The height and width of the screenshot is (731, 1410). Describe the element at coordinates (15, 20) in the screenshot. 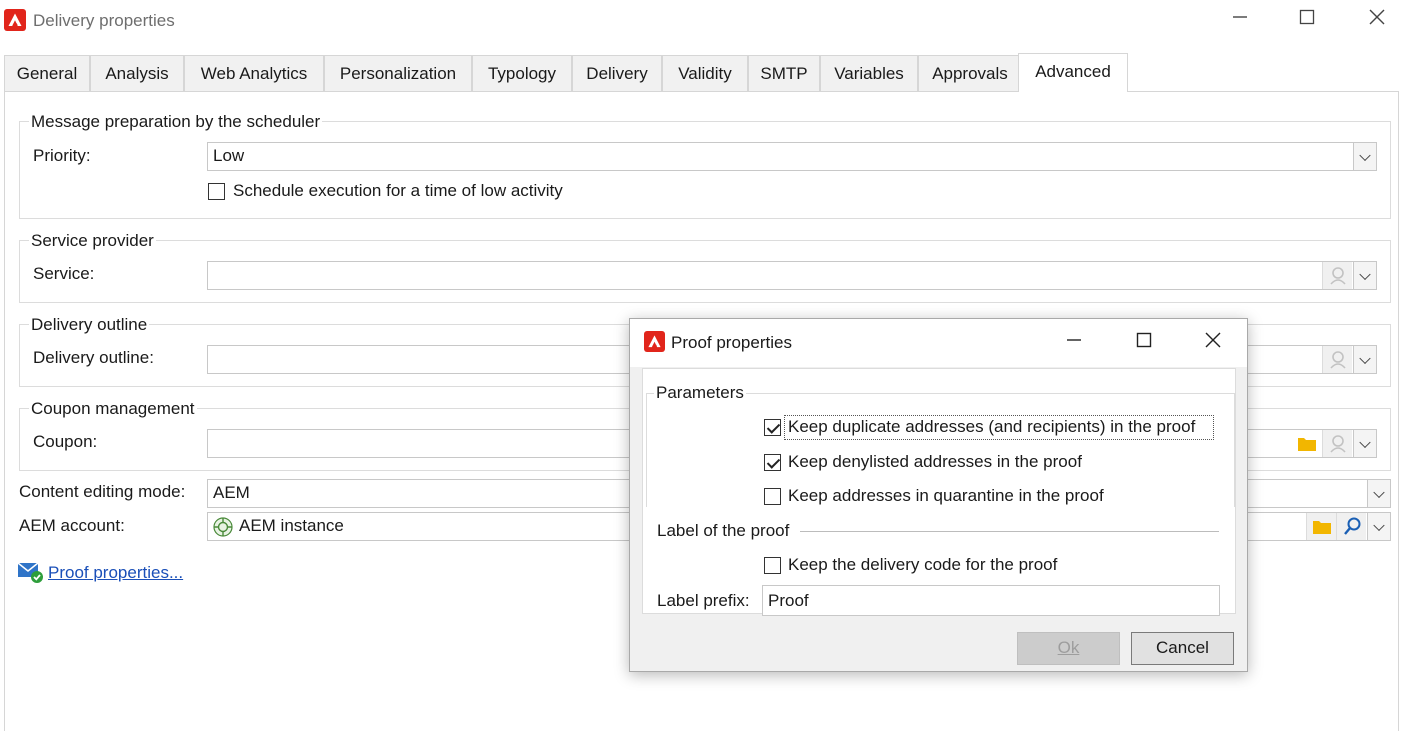

I see `app-logo-icon` at that location.